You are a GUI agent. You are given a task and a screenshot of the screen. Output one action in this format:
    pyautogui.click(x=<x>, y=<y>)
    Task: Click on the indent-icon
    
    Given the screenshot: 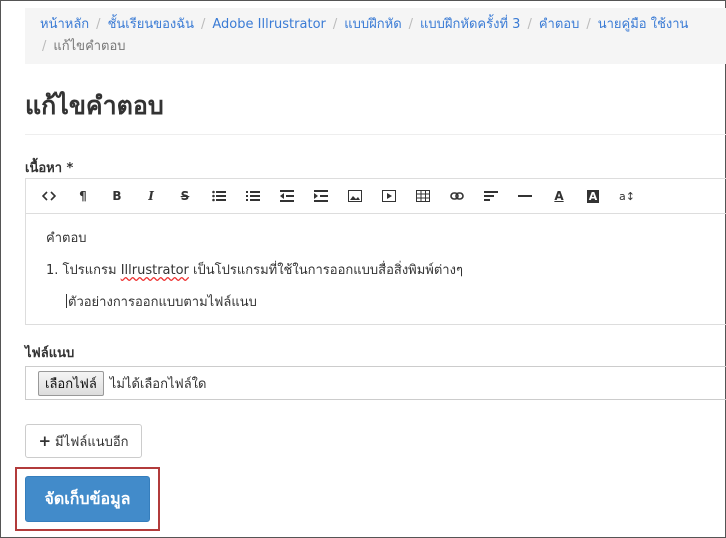 What is the action you would take?
    pyautogui.click(x=321, y=196)
    